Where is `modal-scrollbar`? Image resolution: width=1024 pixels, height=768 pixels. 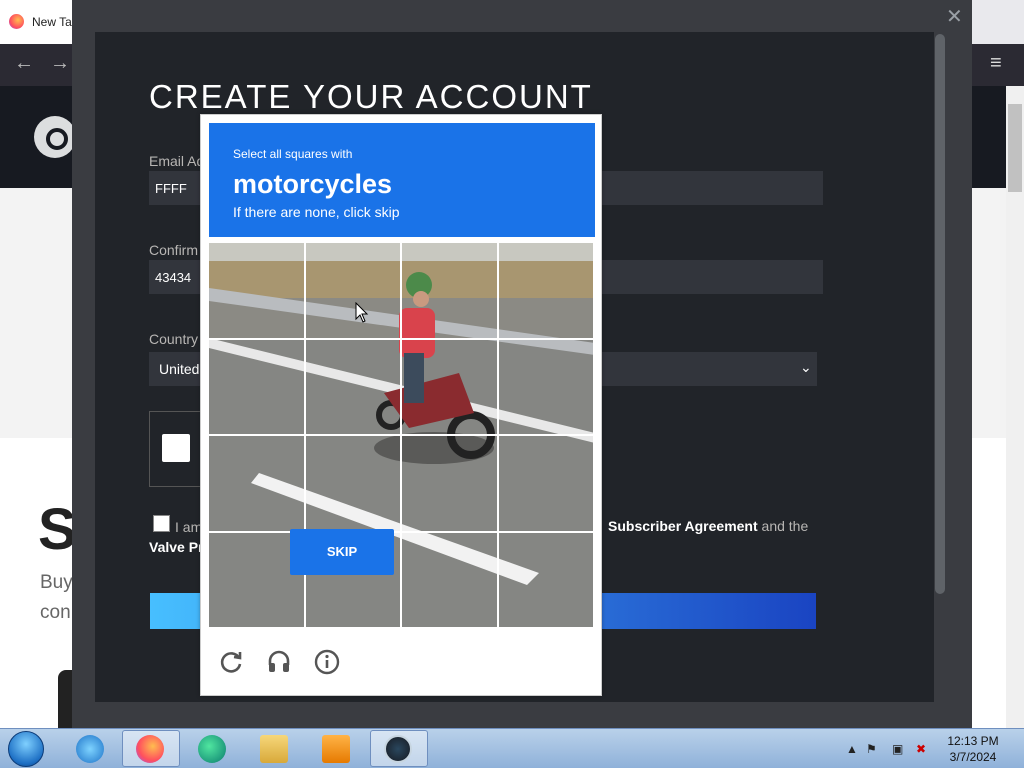
modal-scrollbar is located at coordinates (940, 314).